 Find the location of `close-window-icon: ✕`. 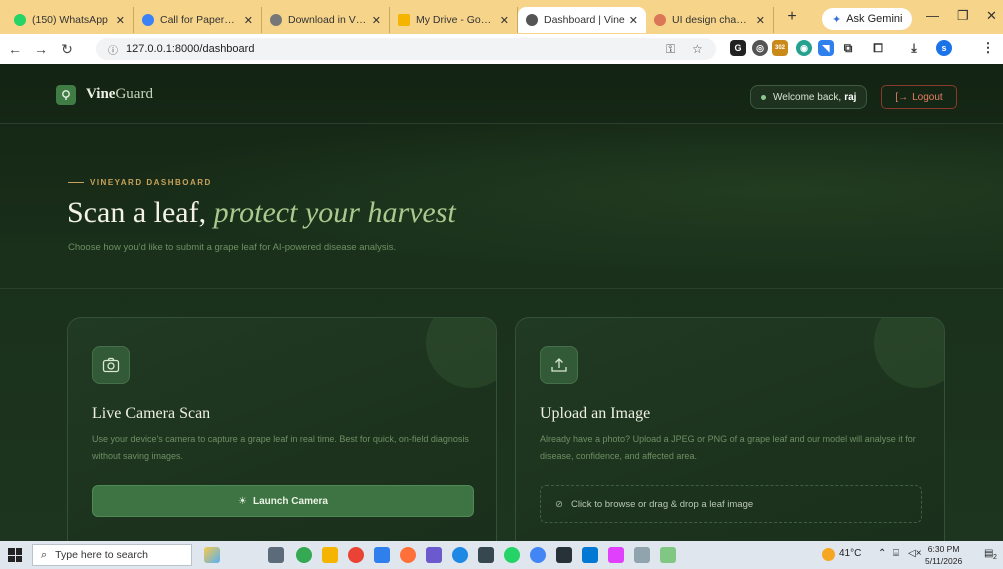

close-window-icon: ✕ is located at coordinates (991, 16).